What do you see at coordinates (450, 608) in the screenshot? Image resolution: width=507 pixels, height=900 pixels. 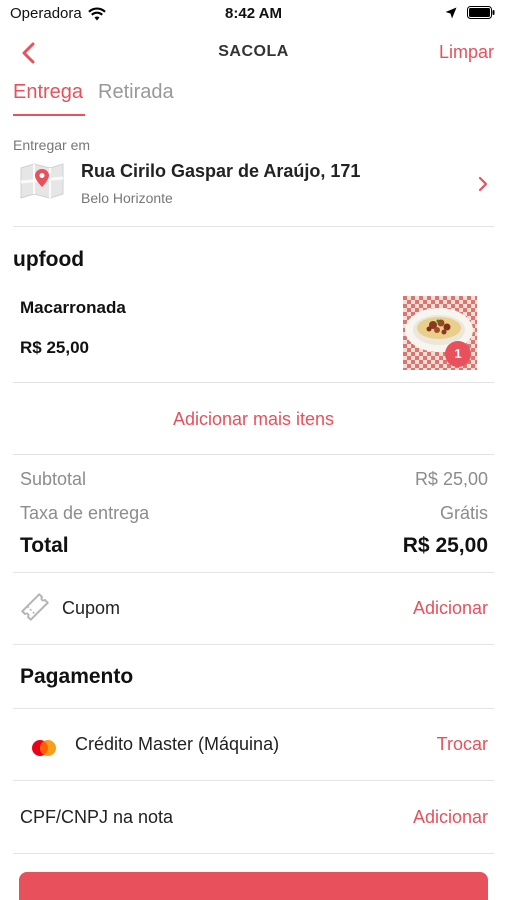 I see `add-coupon-button: Adicionar` at bounding box center [450, 608].